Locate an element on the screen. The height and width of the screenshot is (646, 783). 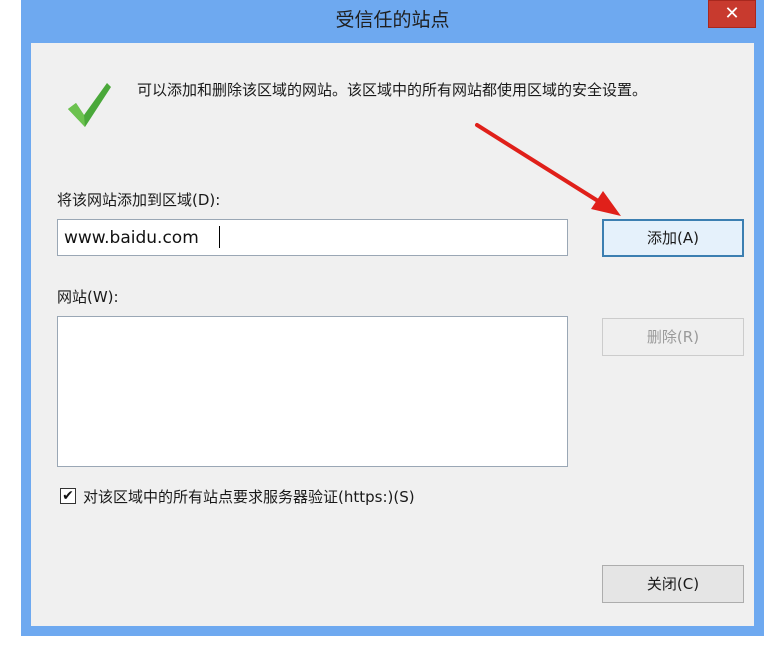
close-icon: ✕ is located at coordinates (732, 13).